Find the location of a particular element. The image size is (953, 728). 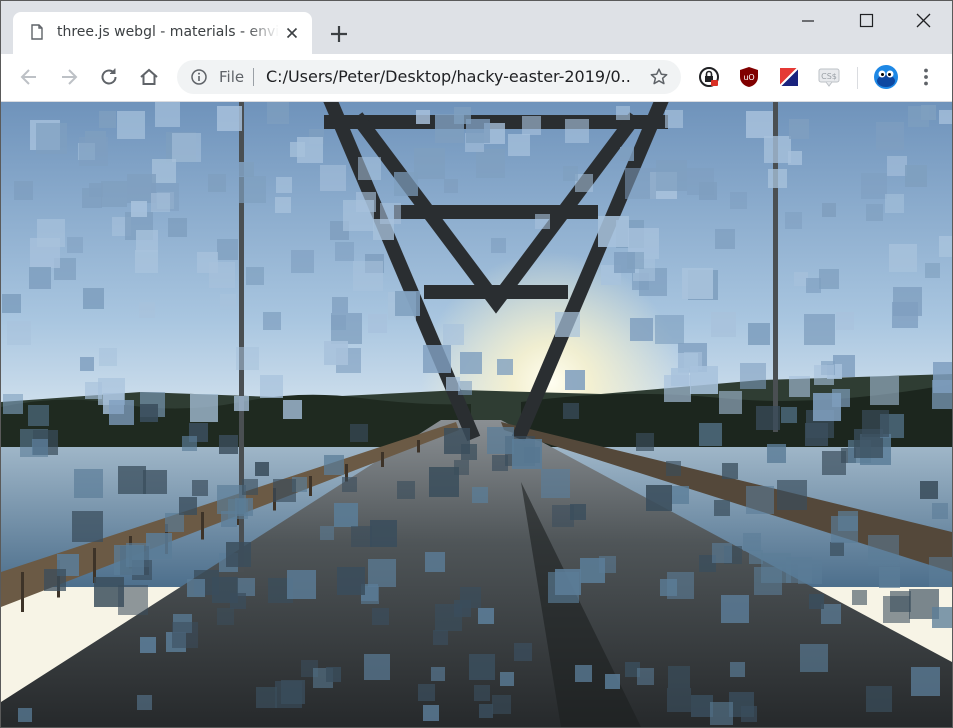

css-extension-icon: CS$ is located at coordinates (829, 77).